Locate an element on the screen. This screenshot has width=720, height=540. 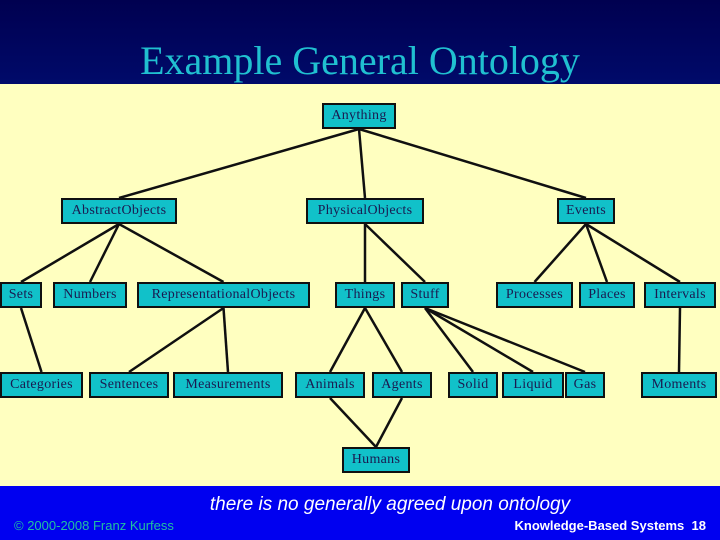
node-label: Anything is located at coordinates (359, 115).